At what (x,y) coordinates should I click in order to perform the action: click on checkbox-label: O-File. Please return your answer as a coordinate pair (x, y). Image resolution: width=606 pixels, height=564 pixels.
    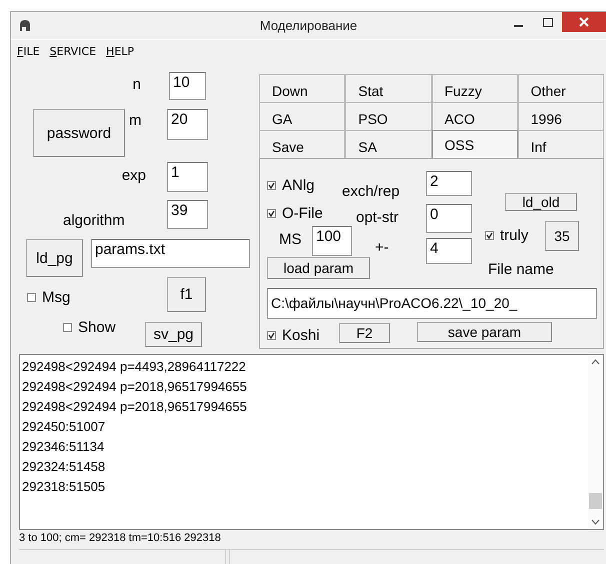
    Looking at the image, I should click on (302, 213).